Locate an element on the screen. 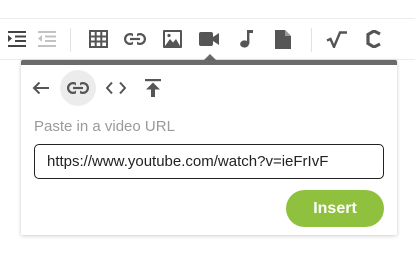  audio-button is located at coordinates (246, 39).